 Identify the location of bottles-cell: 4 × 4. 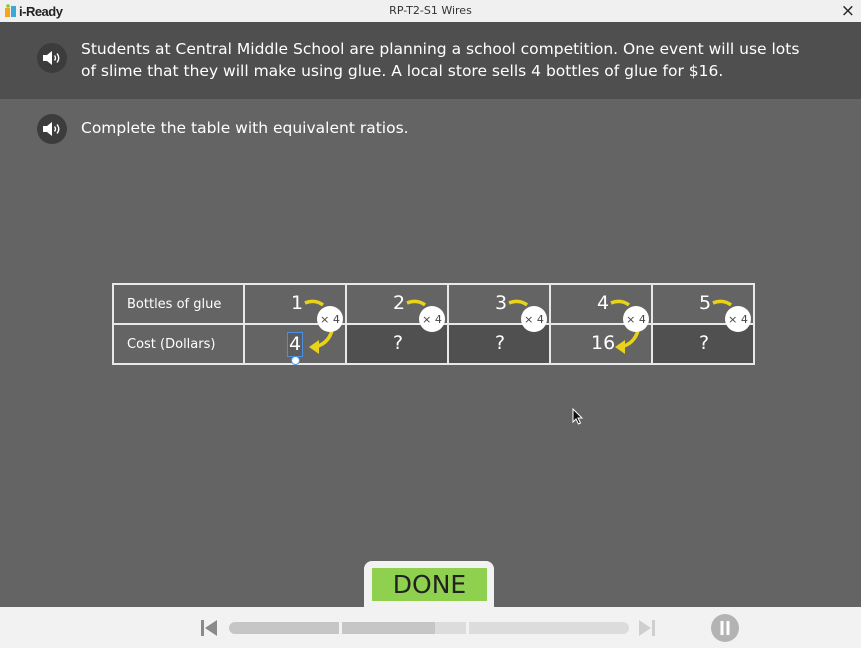
(601, 318).